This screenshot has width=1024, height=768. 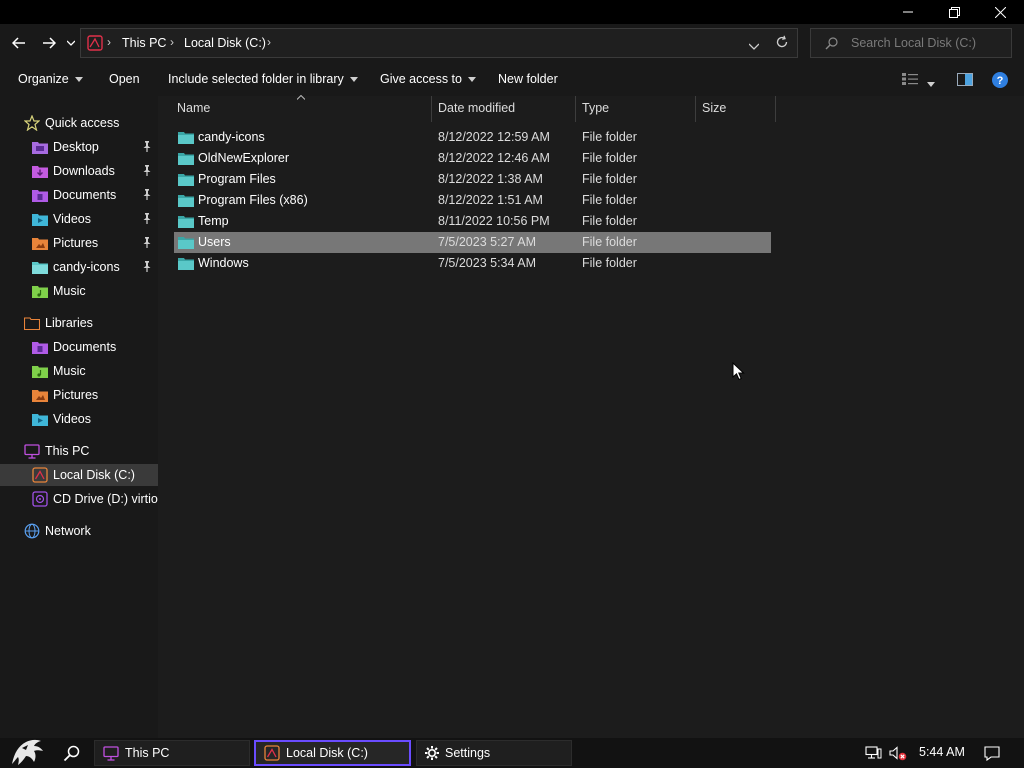 I want to click on file-row-selected: Users 7/5/2023 5:27 AM File folder, so click(x=472, y=242).